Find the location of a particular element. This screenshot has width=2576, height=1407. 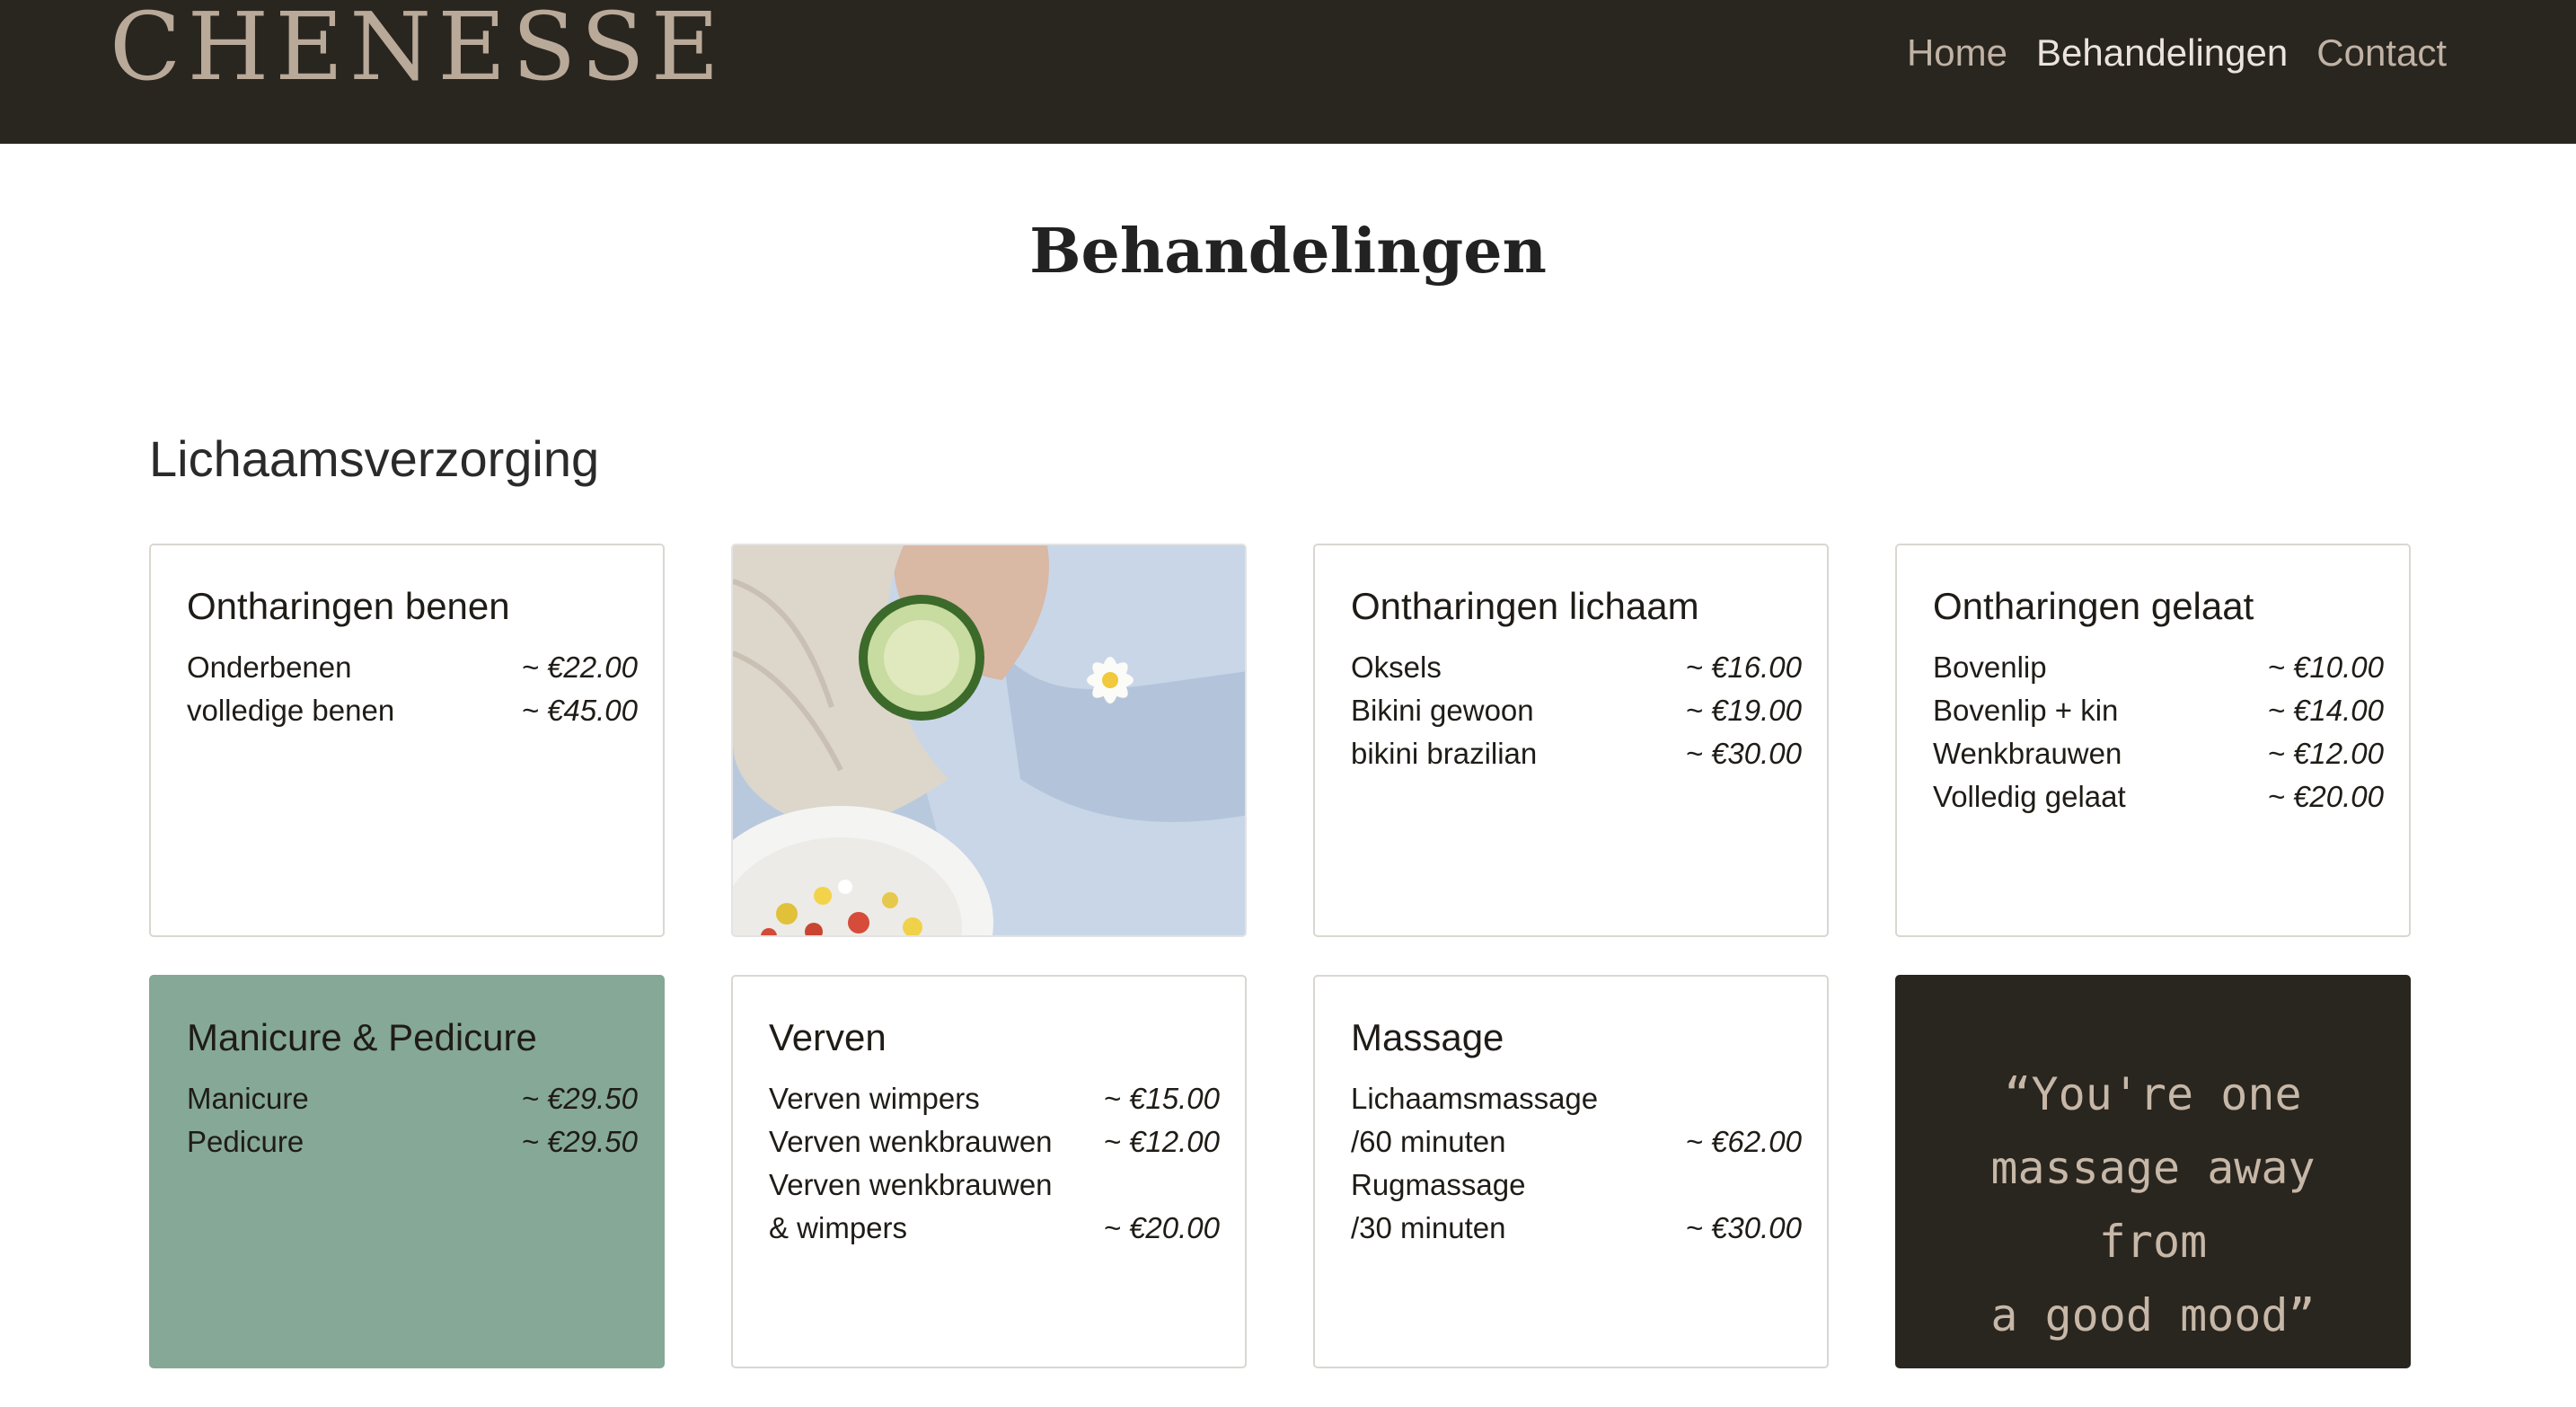

quote-line: “You're one is located at coordinates (2153, 1094).